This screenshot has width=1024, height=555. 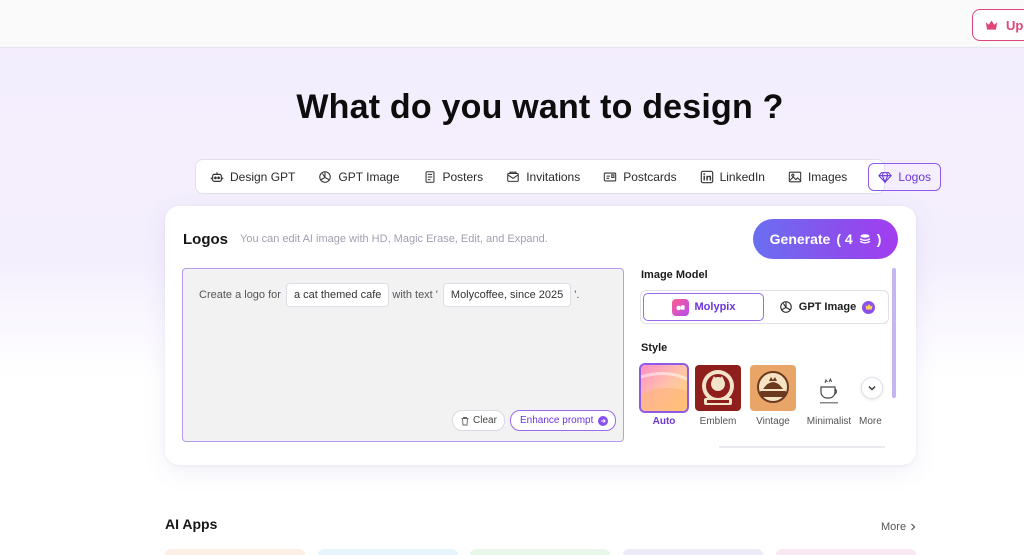 I want to click on tab-label: Postcards, so click(x=650, y=176).